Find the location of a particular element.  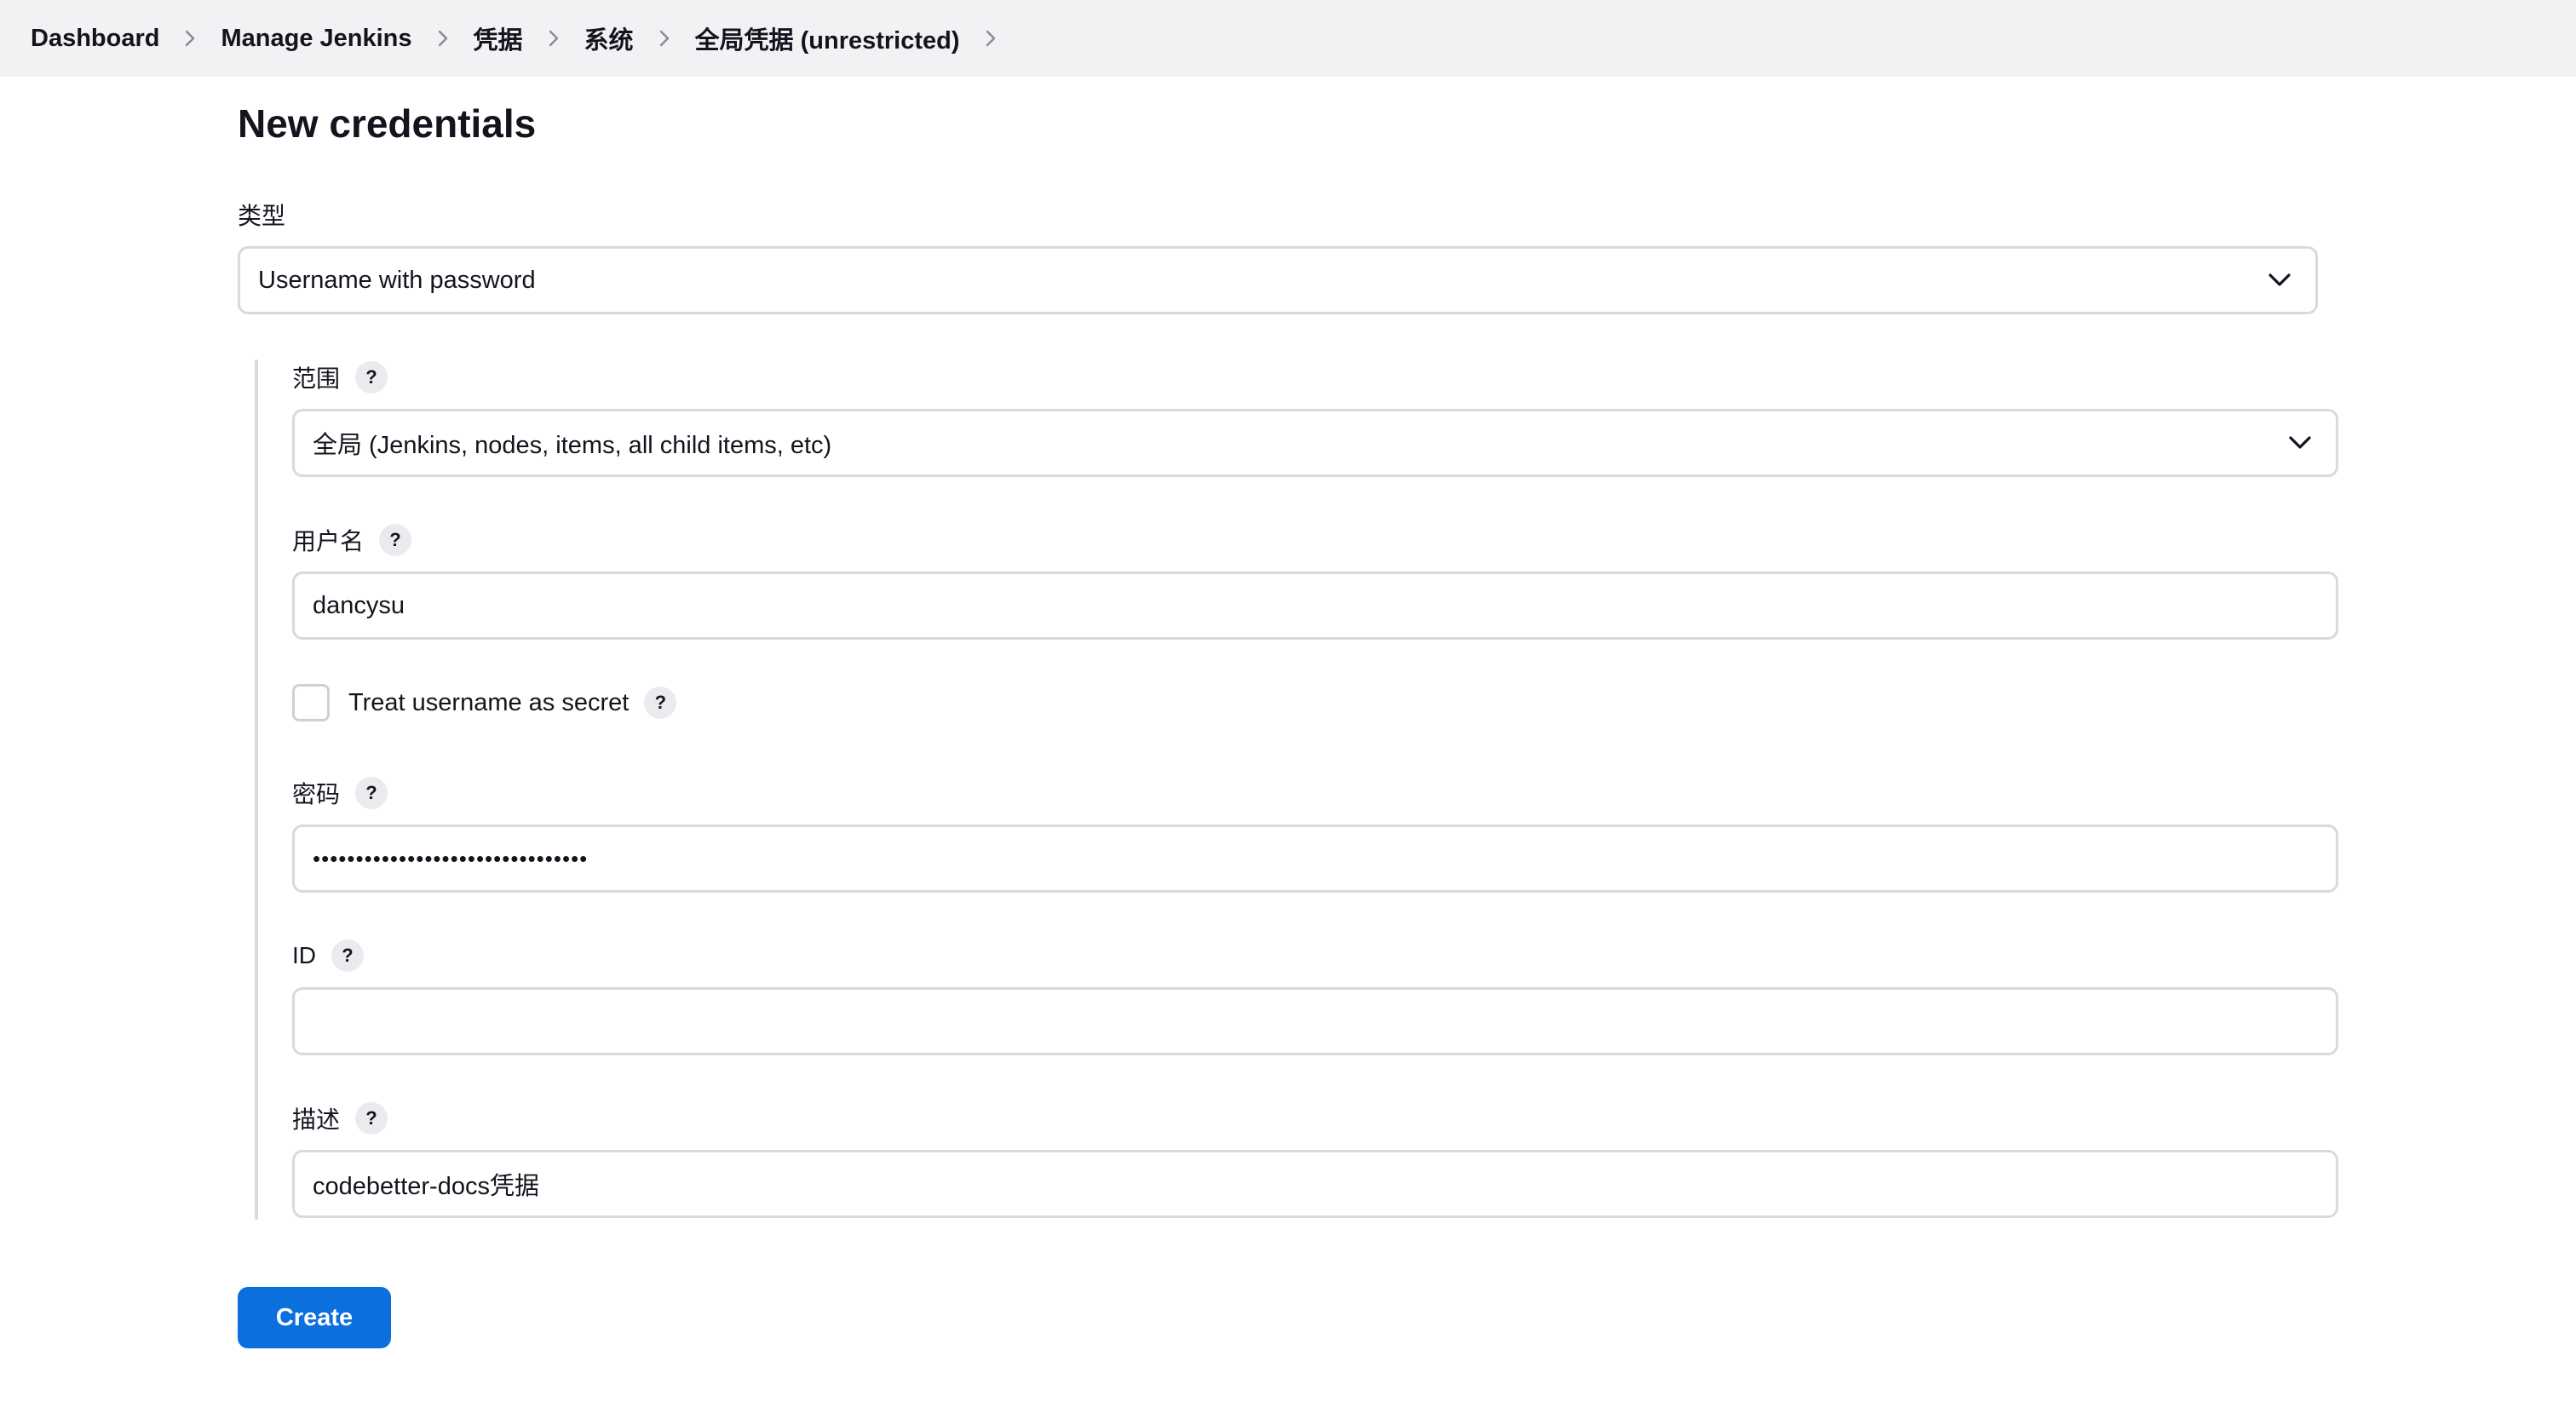

username-help-button: ? is located at coordinates (396, 540).